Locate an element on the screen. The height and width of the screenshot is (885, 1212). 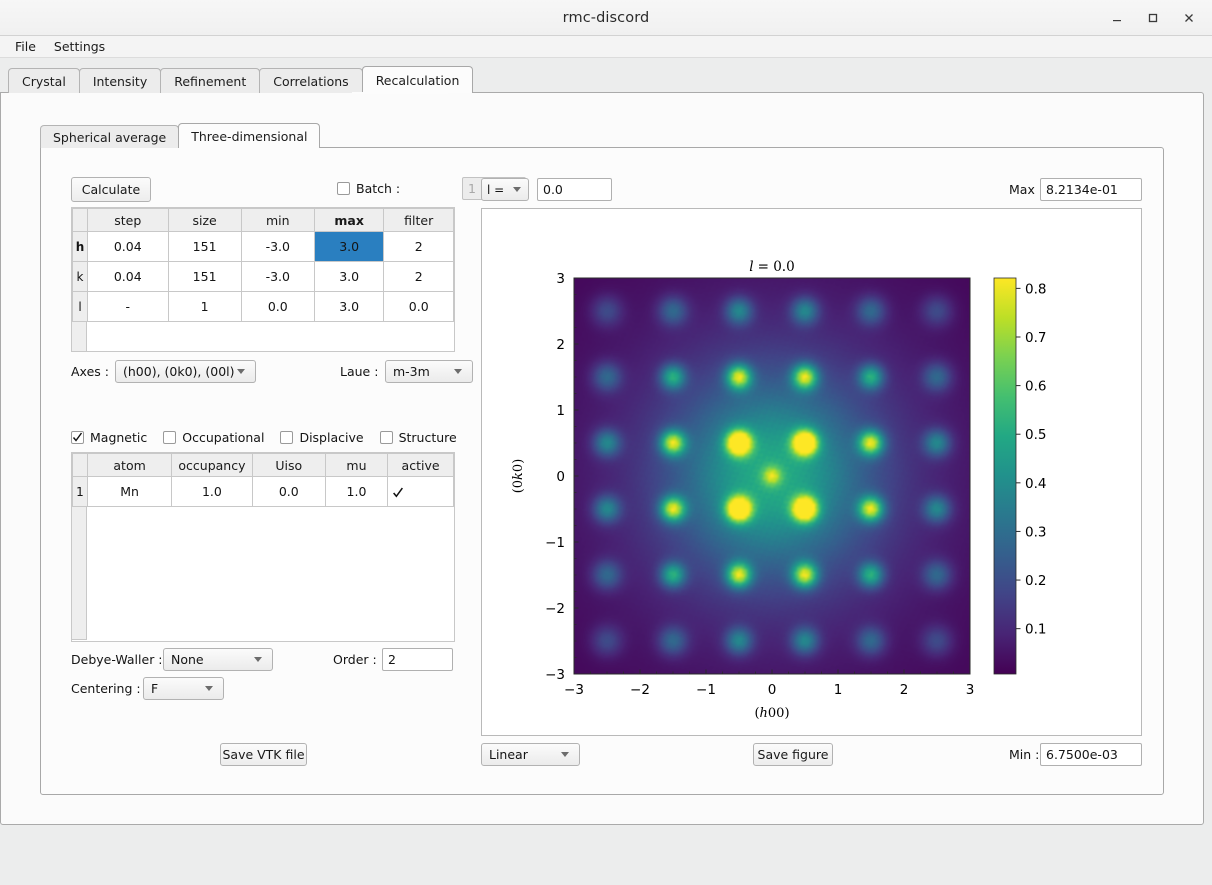
displacive-checkbox is located at coordinates (287, 437).